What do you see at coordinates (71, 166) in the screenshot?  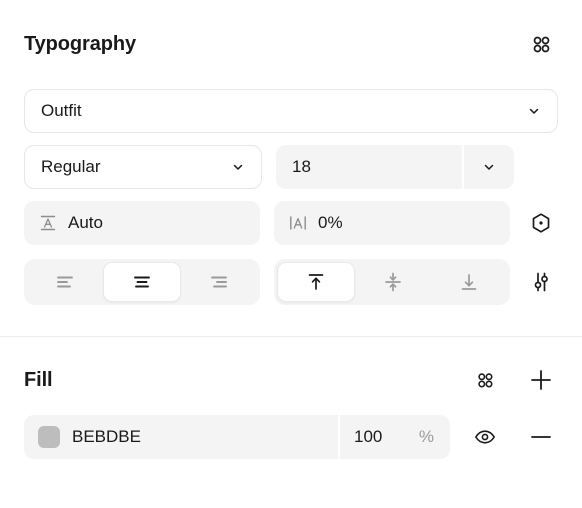 I see `font-weight-value: Regular` at bounding box center [71, 166].